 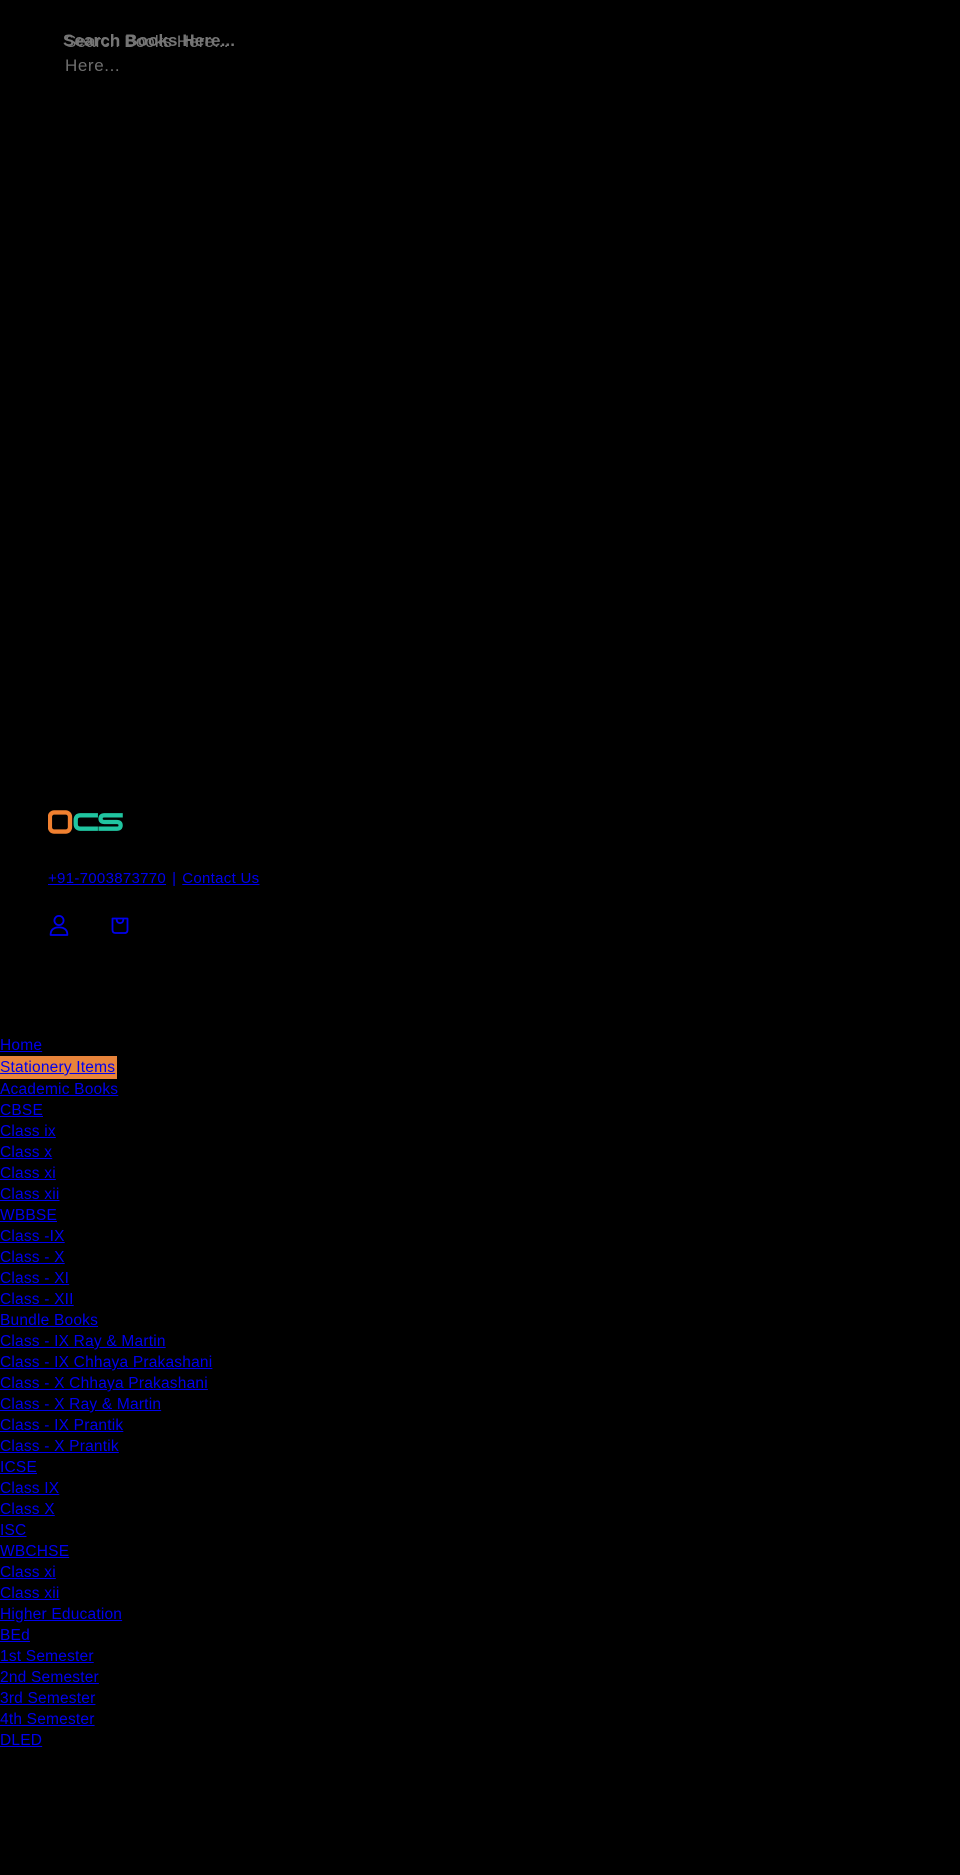 What do you see at coordinates (106, 1362) in the screenshot?
I see `nav-link-class-ix-chhaya-prakashani: Class - IX Chhaya Prakashani` at bounding box center [106, 1362].